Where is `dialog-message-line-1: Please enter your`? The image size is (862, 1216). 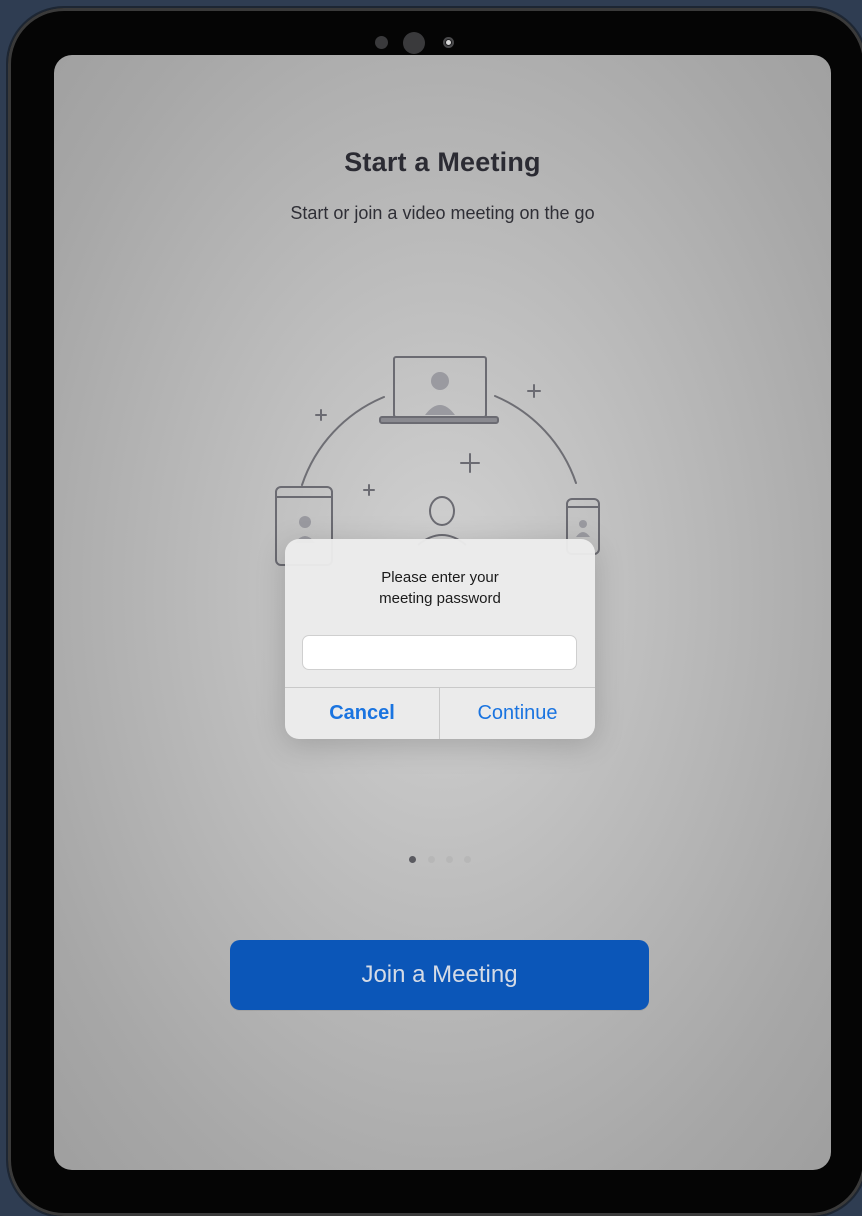
dialog-message-line-1: Please enter your is located at coordinates (440, 577).